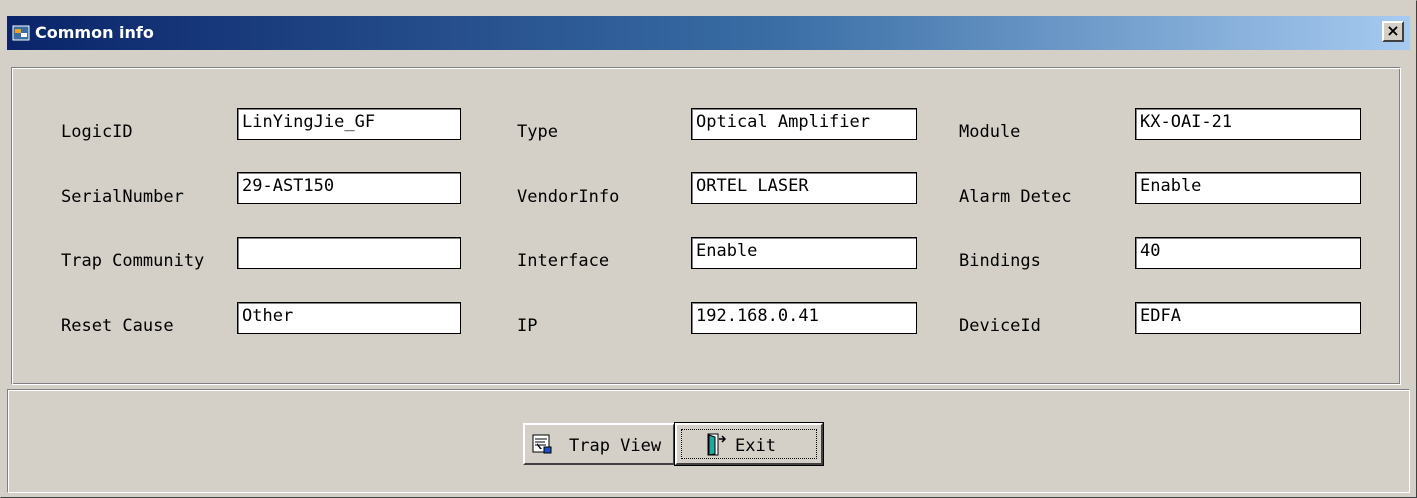 Image resolution: width=1417 pixels, height=498 pixels. What do you see at coordinates (1248, 124) in the screenshot?
I see `module-field: KX-OAI-21` at bounding box center [1248, 124].